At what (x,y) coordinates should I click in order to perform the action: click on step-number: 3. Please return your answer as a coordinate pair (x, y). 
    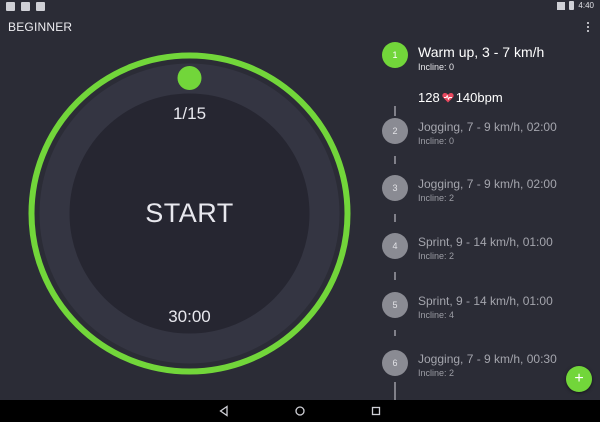
    Looking at the image, I should click on (395, 188).